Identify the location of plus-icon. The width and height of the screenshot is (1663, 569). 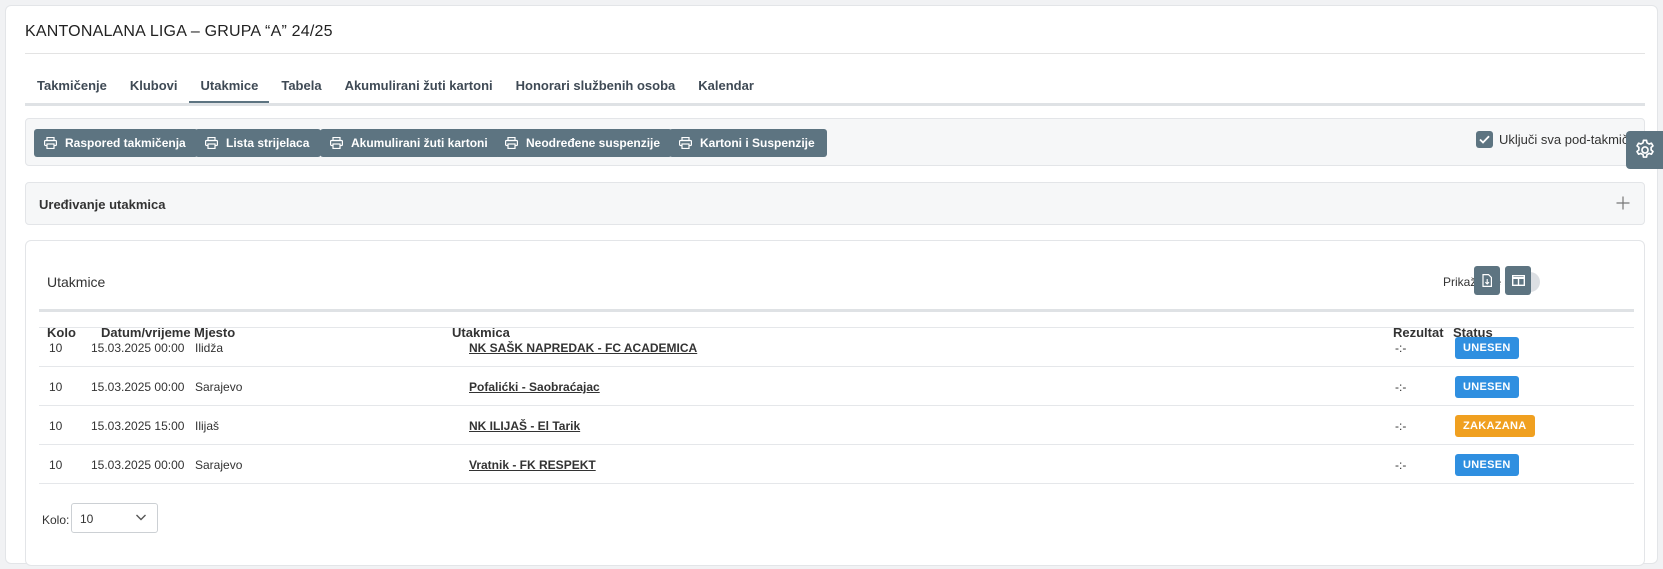
(1623, 203).